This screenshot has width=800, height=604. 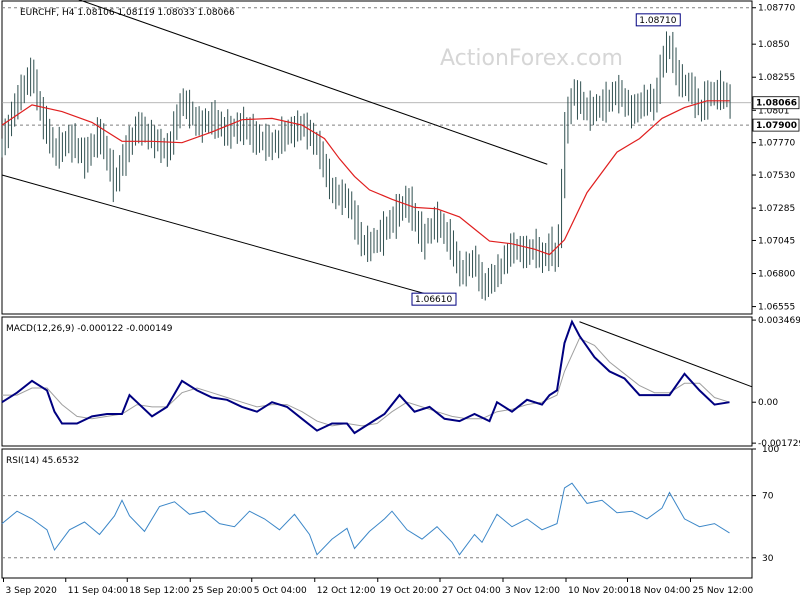 What do you see at coordinates (222, 591) in the screenshot?
I see `x-tick-label: 25 Sep 20:00` at bounding box center [222, 591].